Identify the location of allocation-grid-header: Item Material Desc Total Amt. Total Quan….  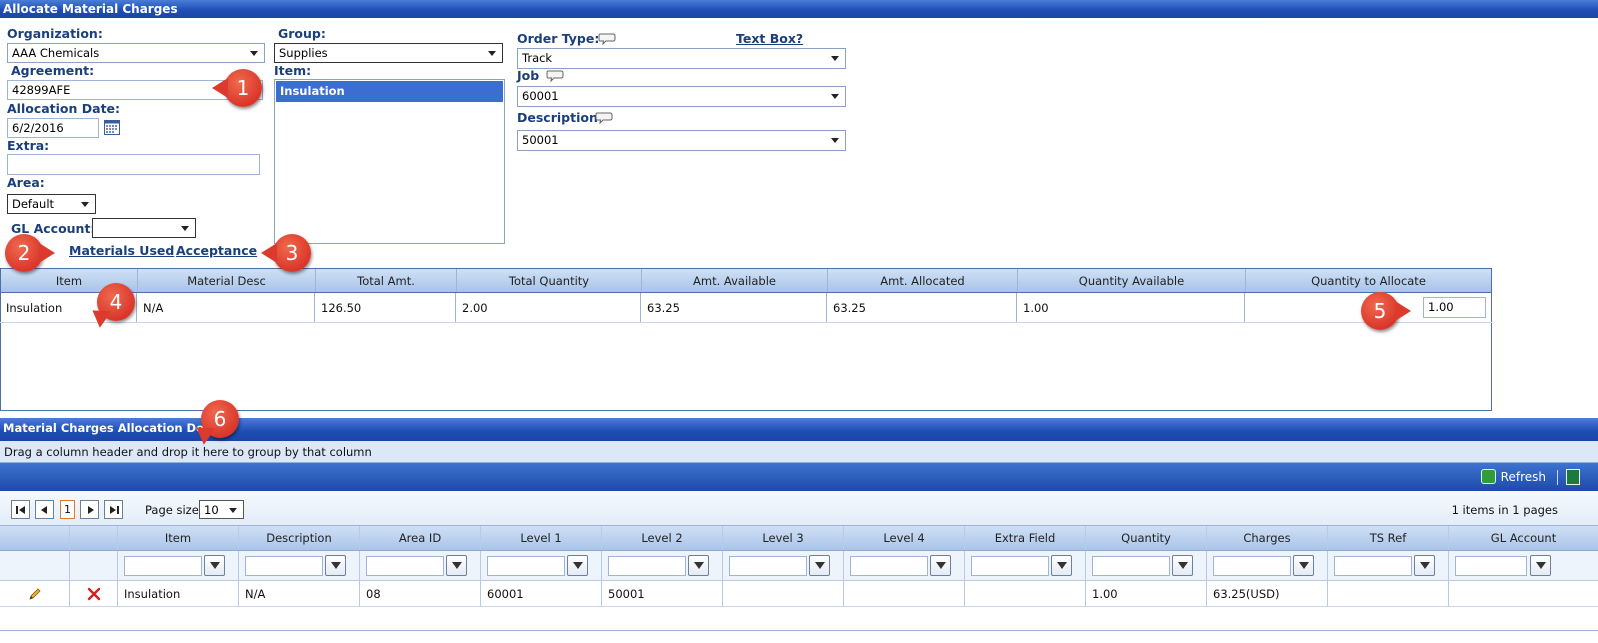
(746, 280).